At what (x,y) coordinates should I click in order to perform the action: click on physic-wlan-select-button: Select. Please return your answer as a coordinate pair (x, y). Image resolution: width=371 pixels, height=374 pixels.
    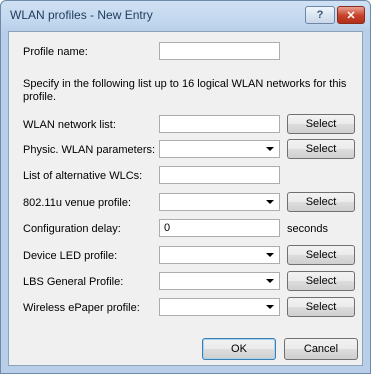
    Looking at the image, I should click on (321, 149).